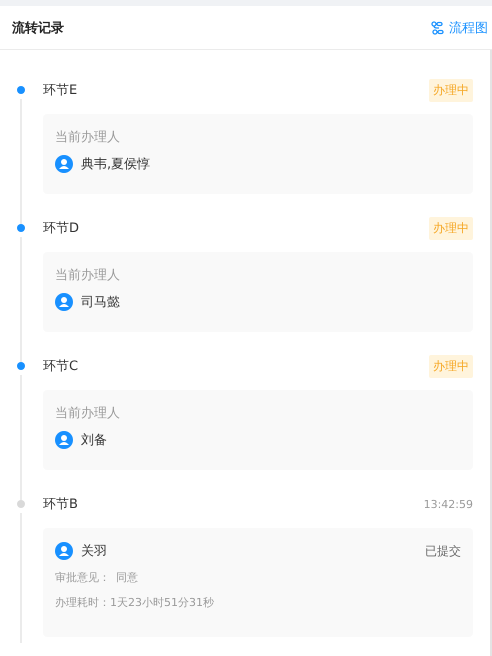 The height and width of the screenshot is (656, 492). I want to click on duration-value: 1天23小时51分31秒, so click(162, 602).